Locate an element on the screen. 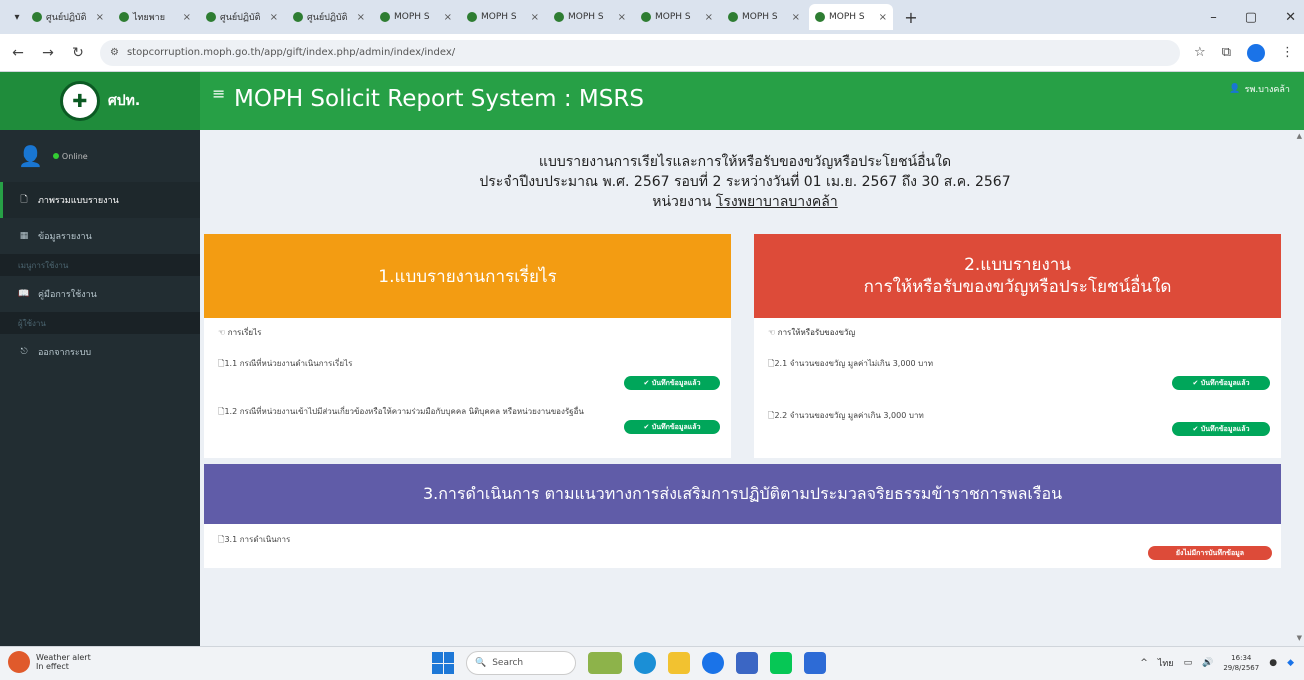 This screenshot has height=680, width=1304. notification-icon: ● is located at coordinates (1273, 663).